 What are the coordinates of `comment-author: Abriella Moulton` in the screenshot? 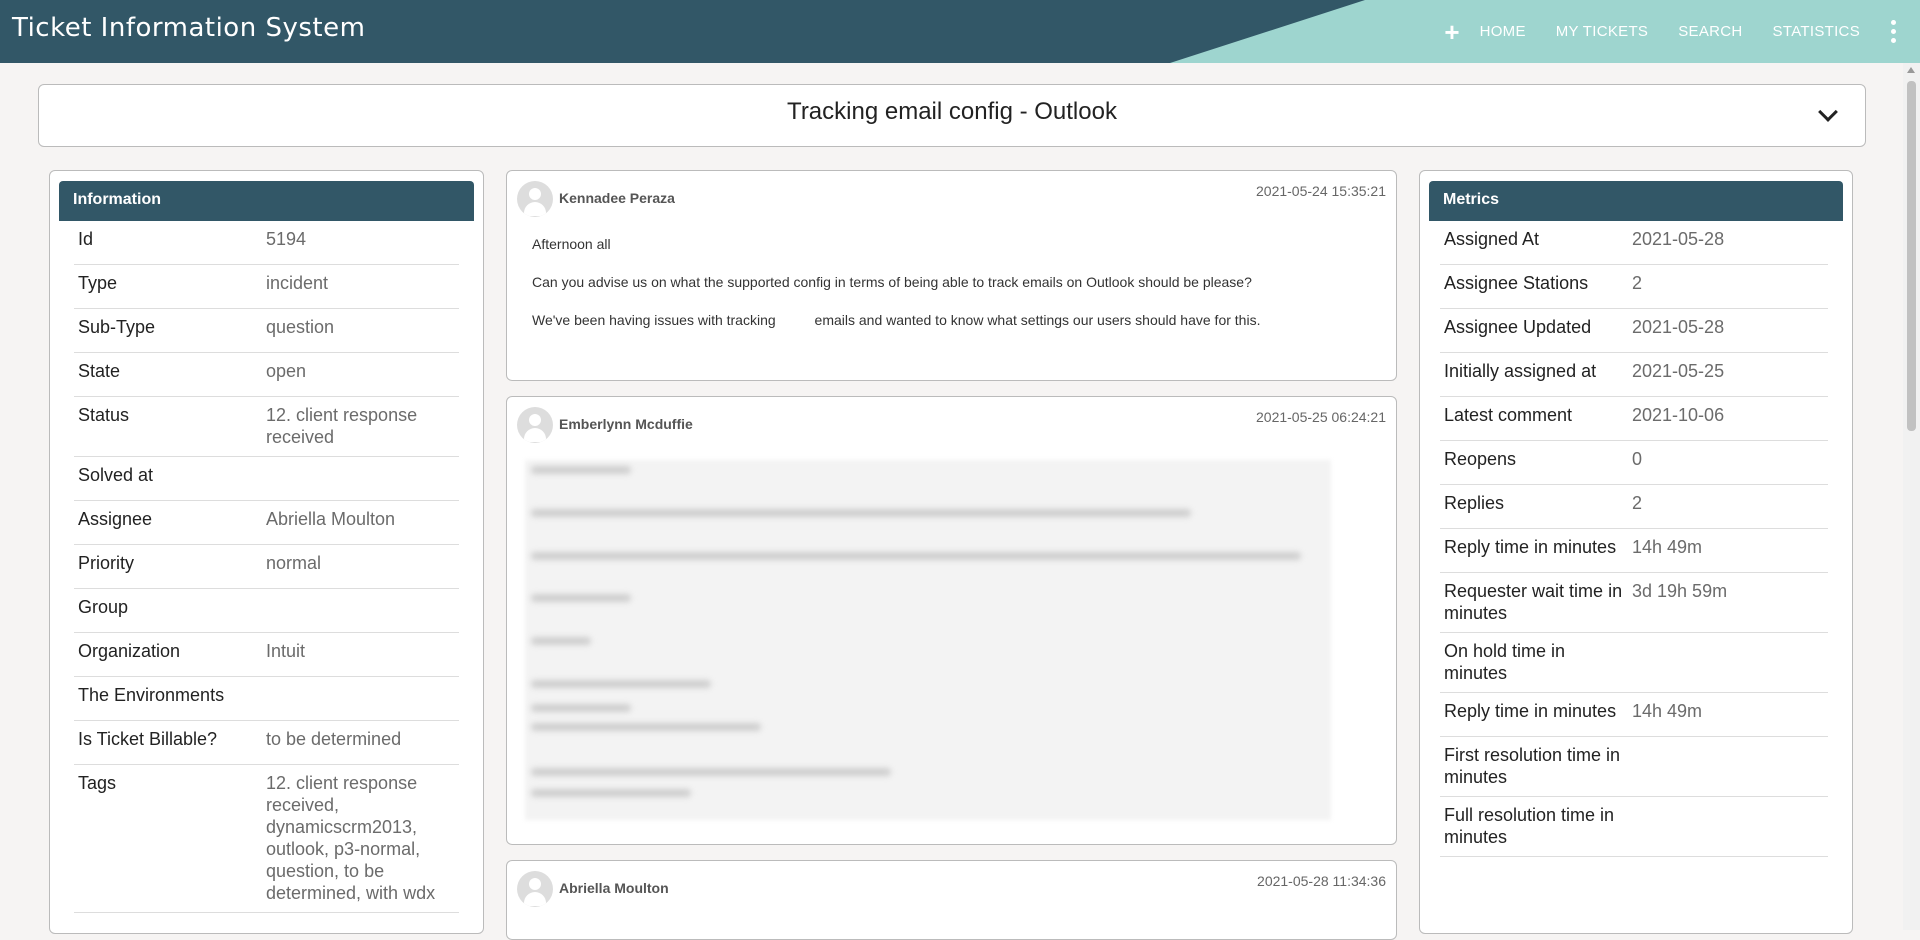 It's located at (614, 888).